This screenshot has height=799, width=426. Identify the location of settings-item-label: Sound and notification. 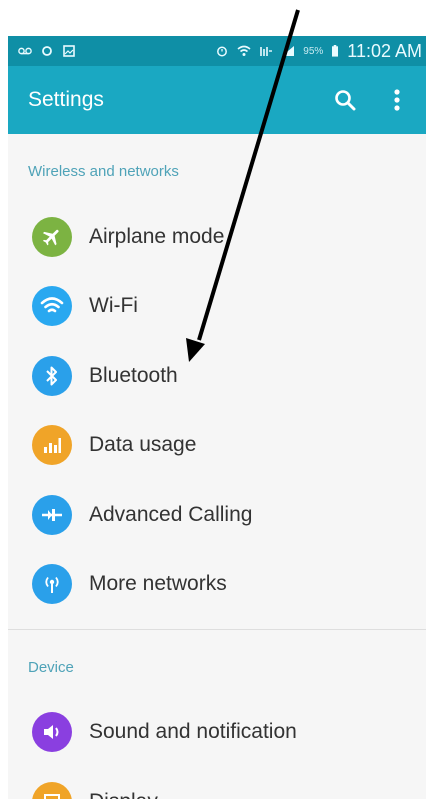
(193, 731).